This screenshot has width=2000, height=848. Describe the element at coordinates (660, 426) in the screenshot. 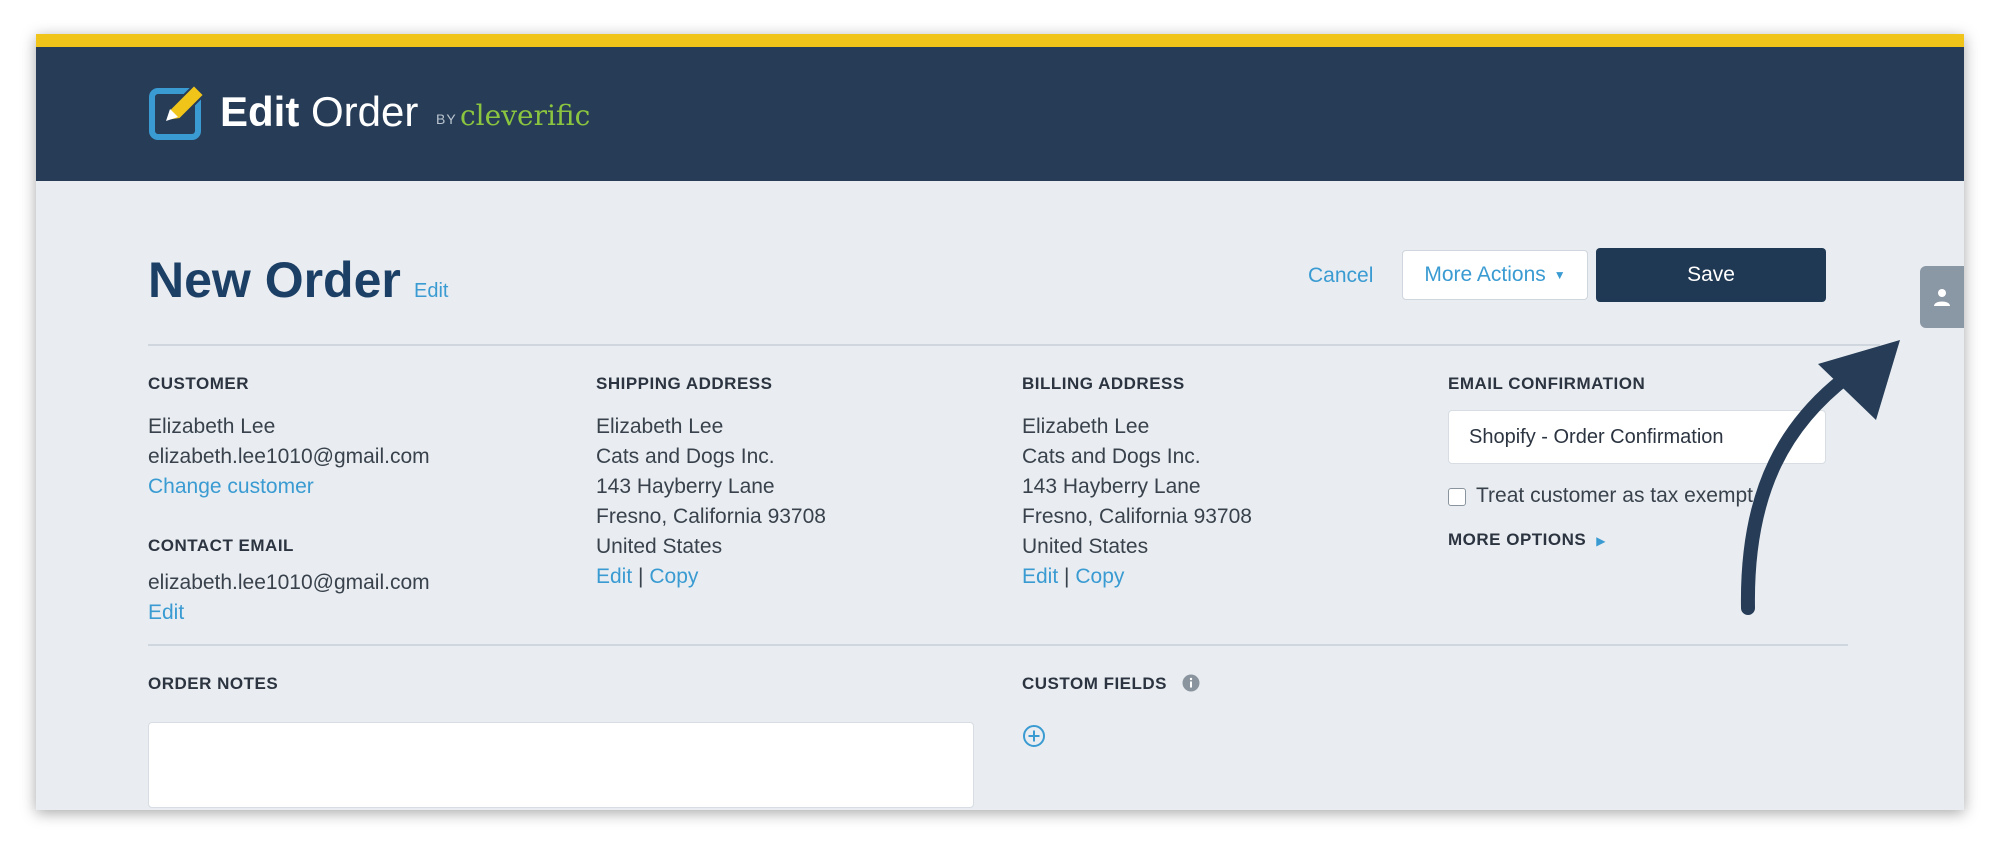

I see `shipping-line: Elizabeth Lee` at that location.